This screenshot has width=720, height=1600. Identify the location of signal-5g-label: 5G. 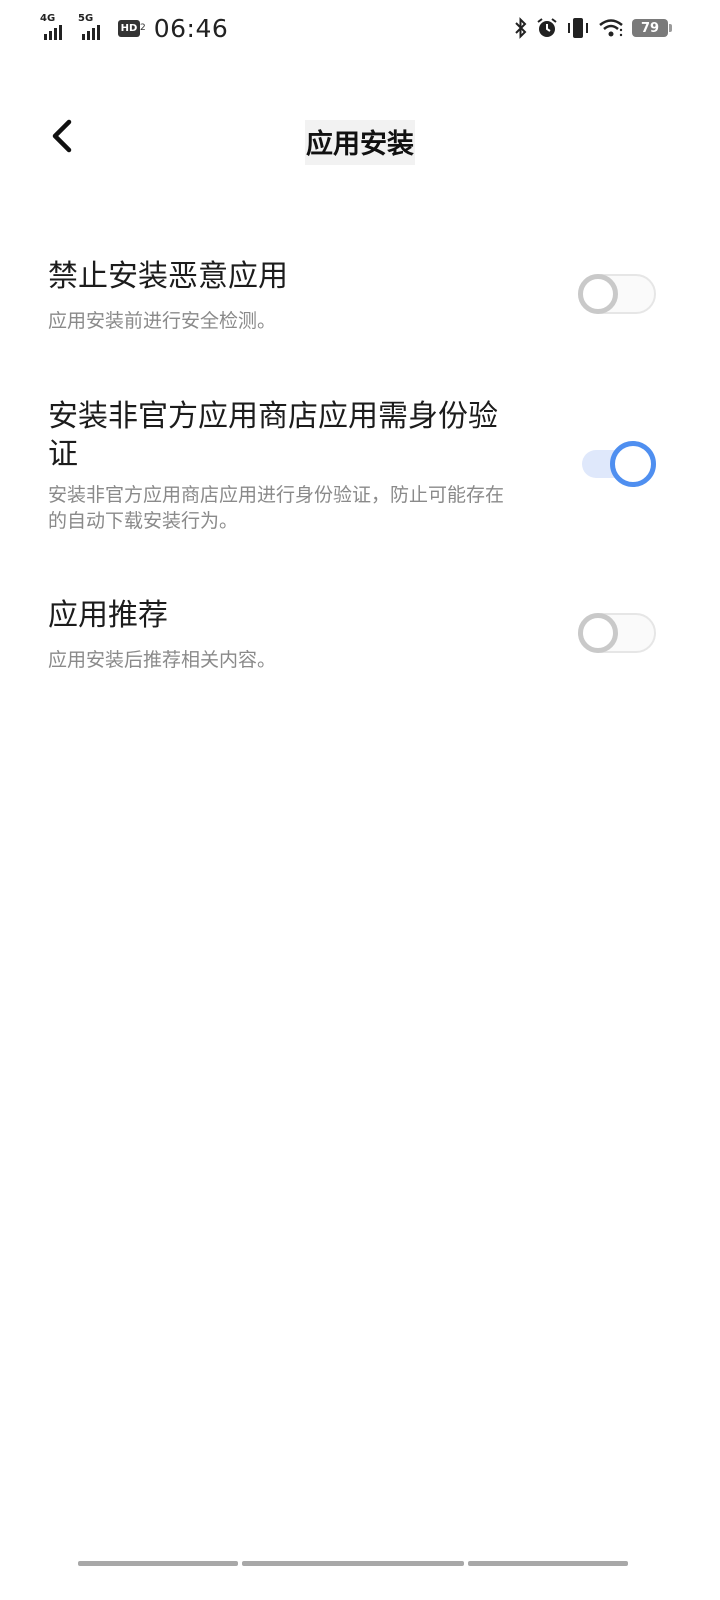
(86, 18).